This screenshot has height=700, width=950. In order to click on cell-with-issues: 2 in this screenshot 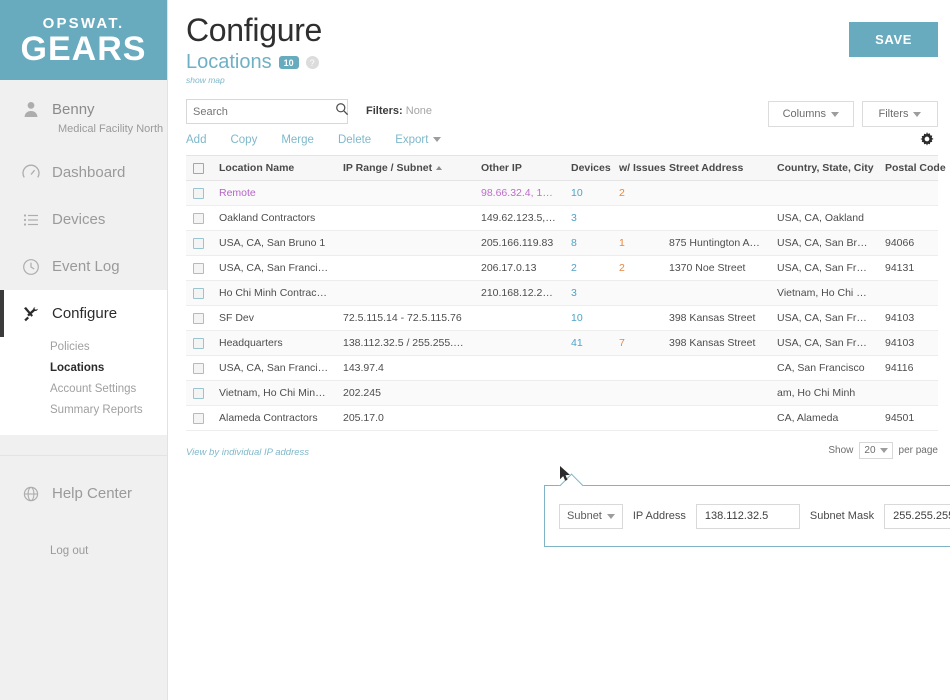, I will do `click(637, 193)`.